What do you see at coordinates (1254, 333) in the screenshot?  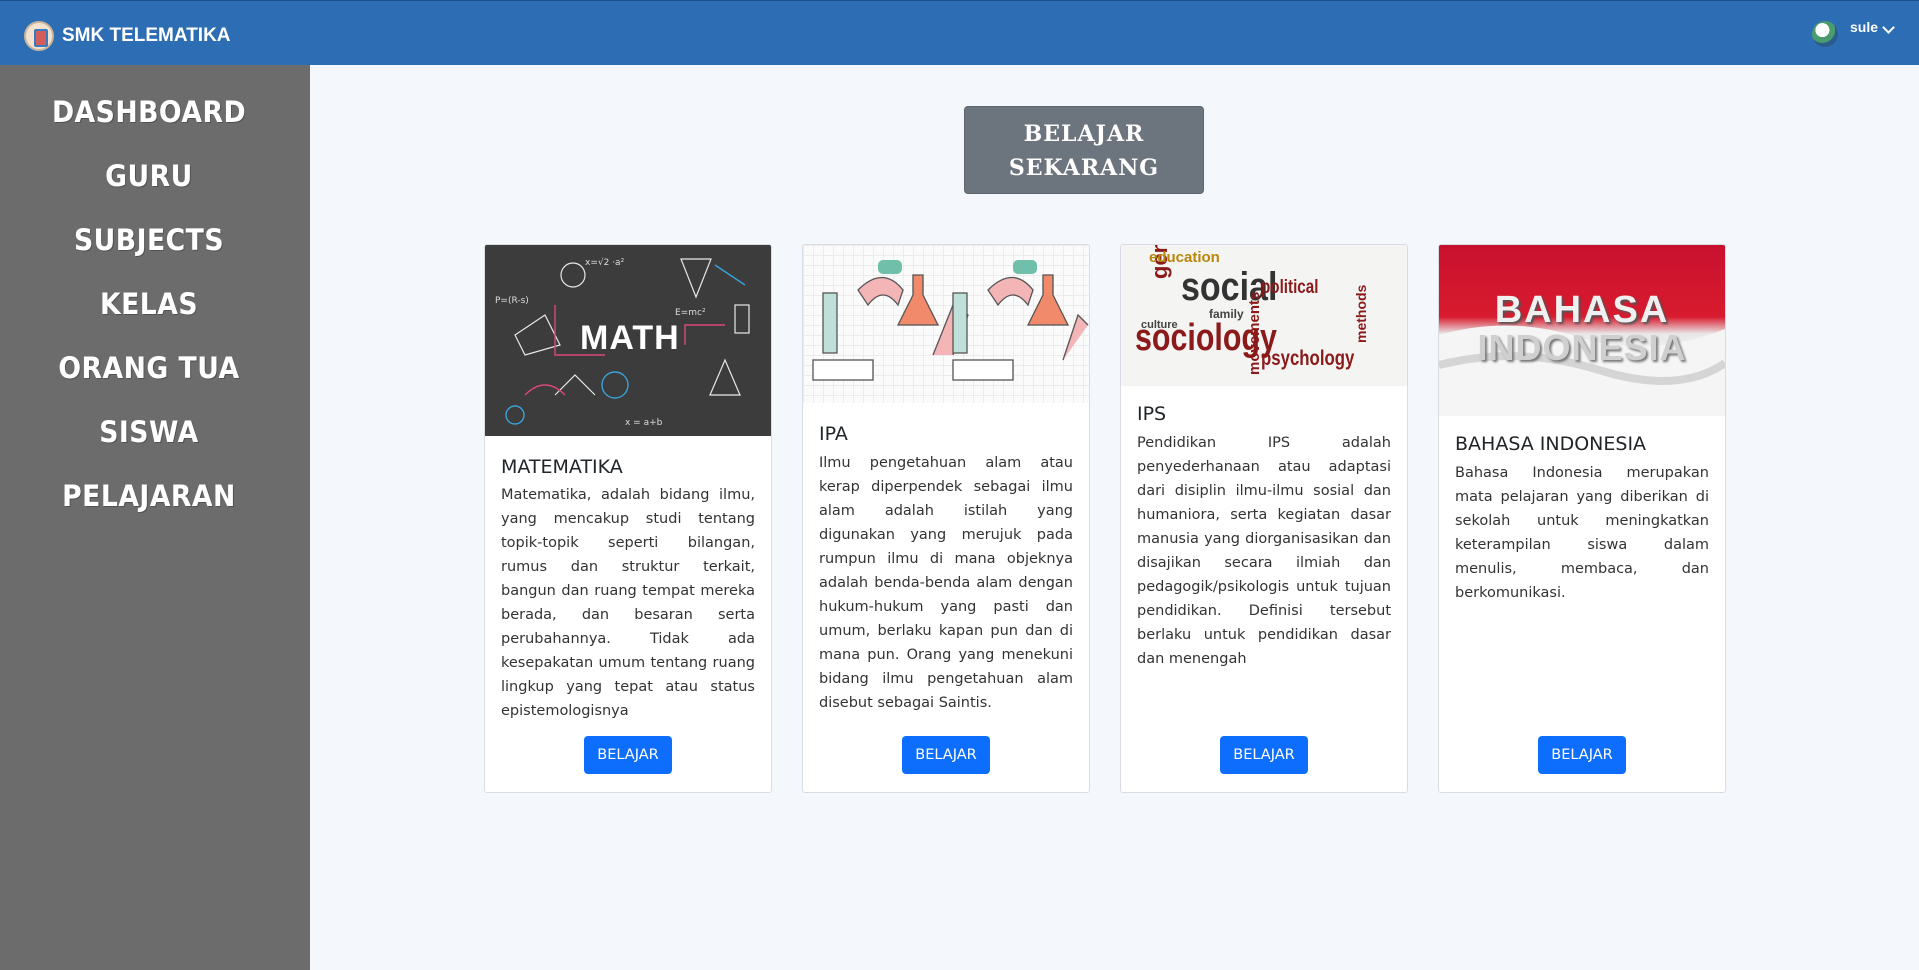 I see `word-movements: movements` at bounding box center [1254, 333].